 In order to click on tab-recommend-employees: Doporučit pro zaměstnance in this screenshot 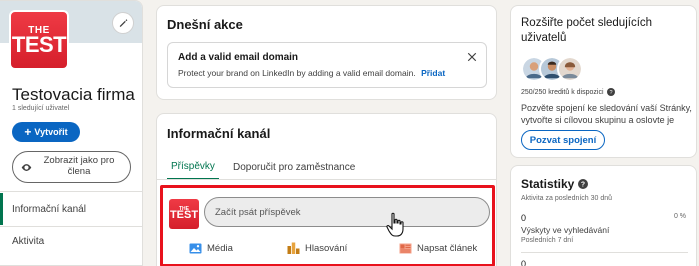, I will do `click(294, 167)`.